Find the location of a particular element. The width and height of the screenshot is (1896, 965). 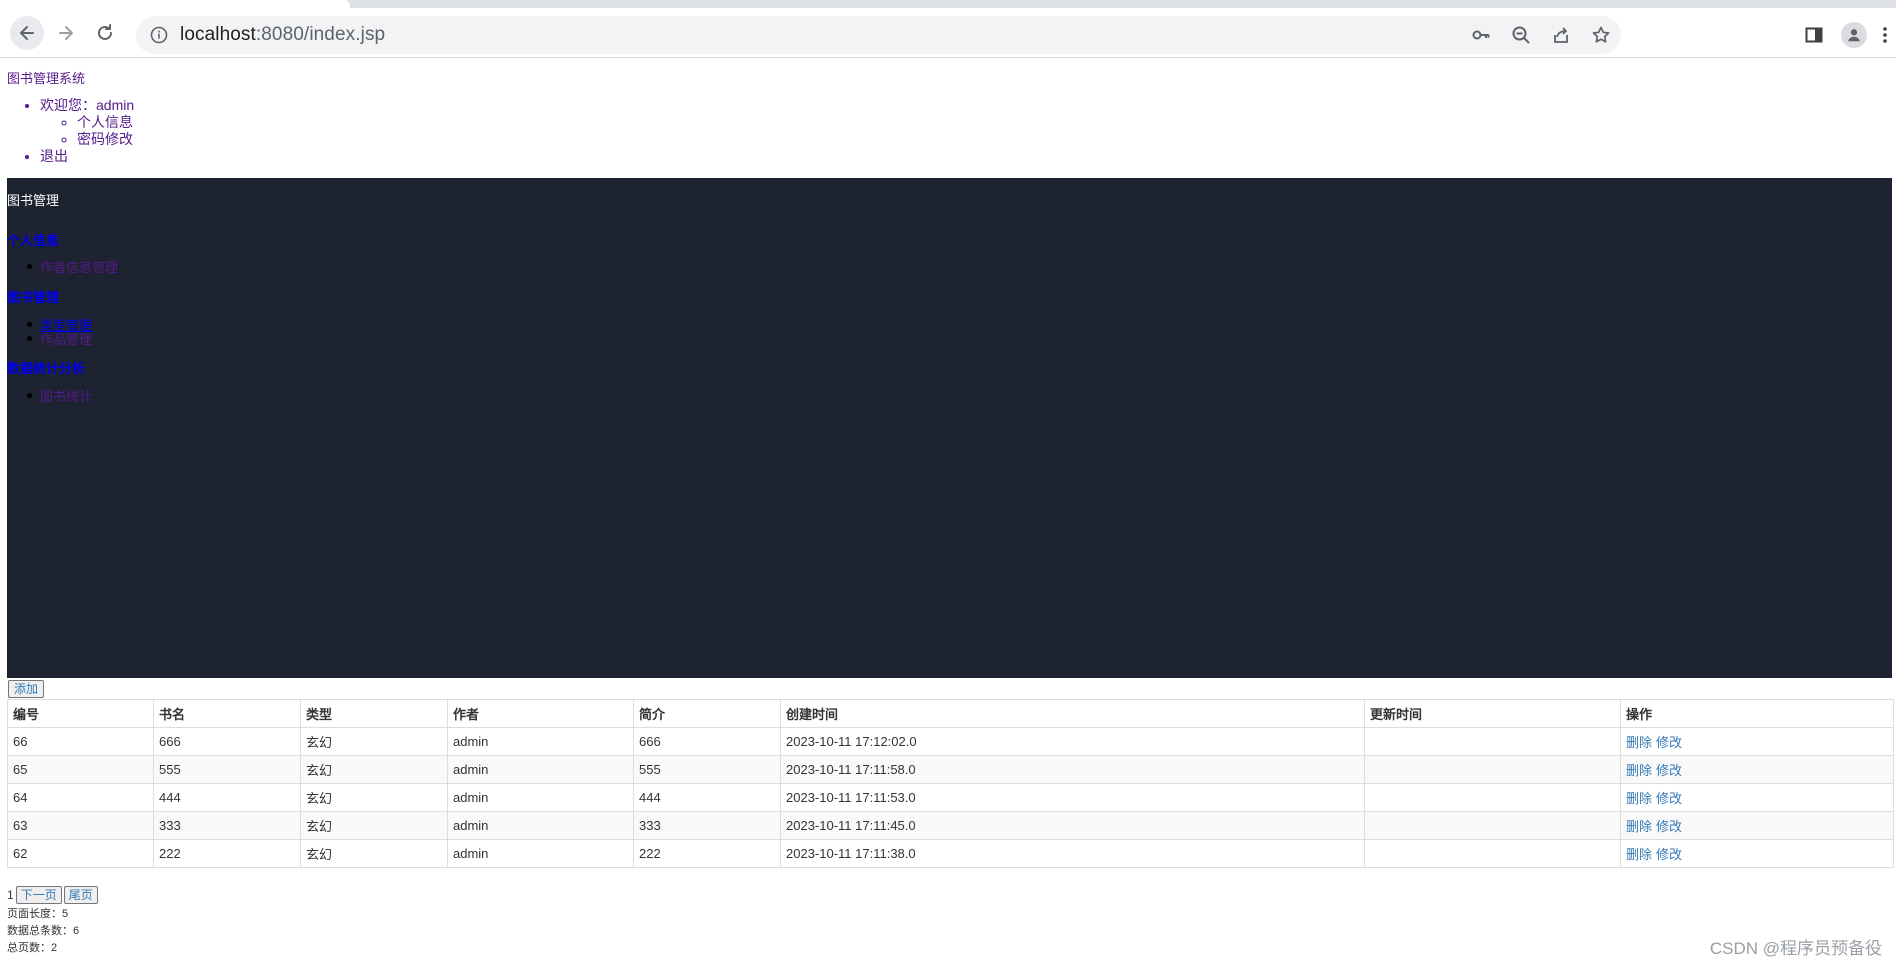

cell-name: 555 is located at coordinates (227, 769).